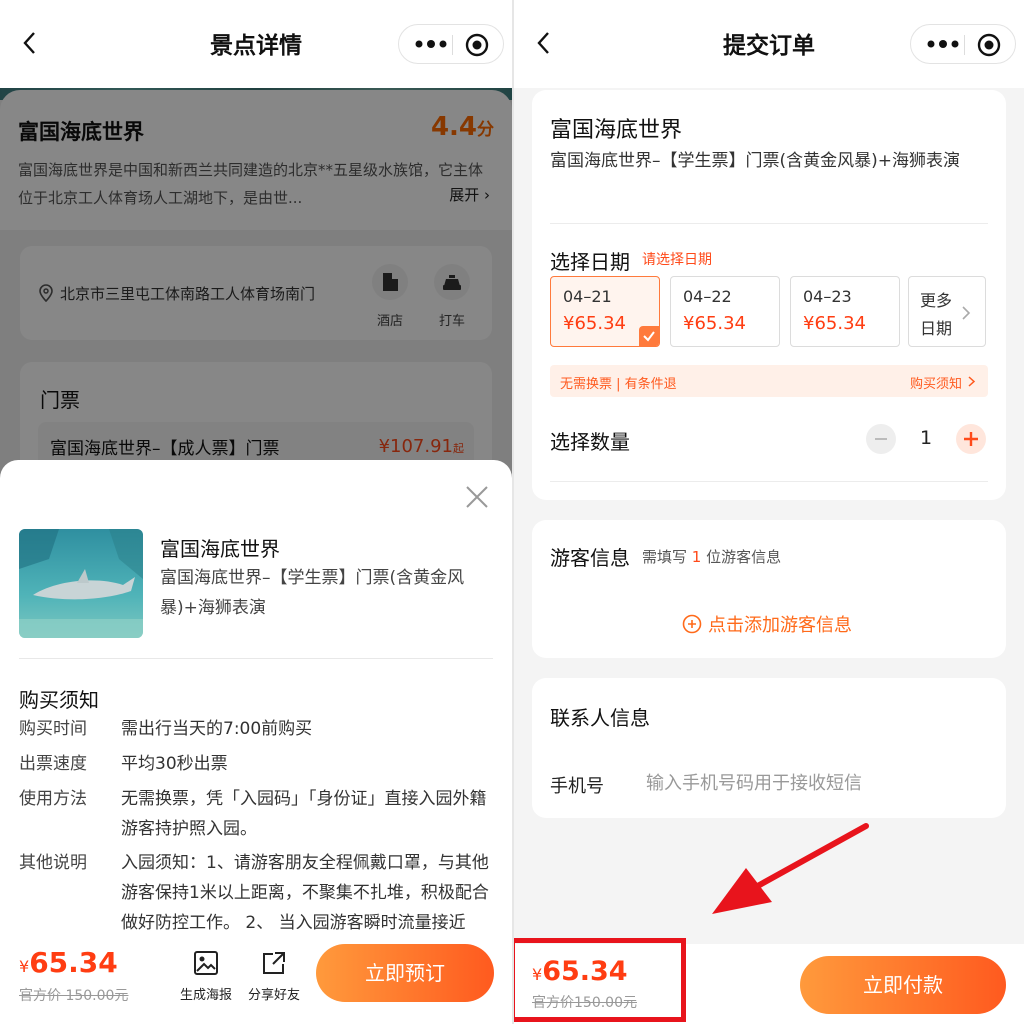  I want to click on sheet-product-name: 富国海底世界, so click(220, 549).